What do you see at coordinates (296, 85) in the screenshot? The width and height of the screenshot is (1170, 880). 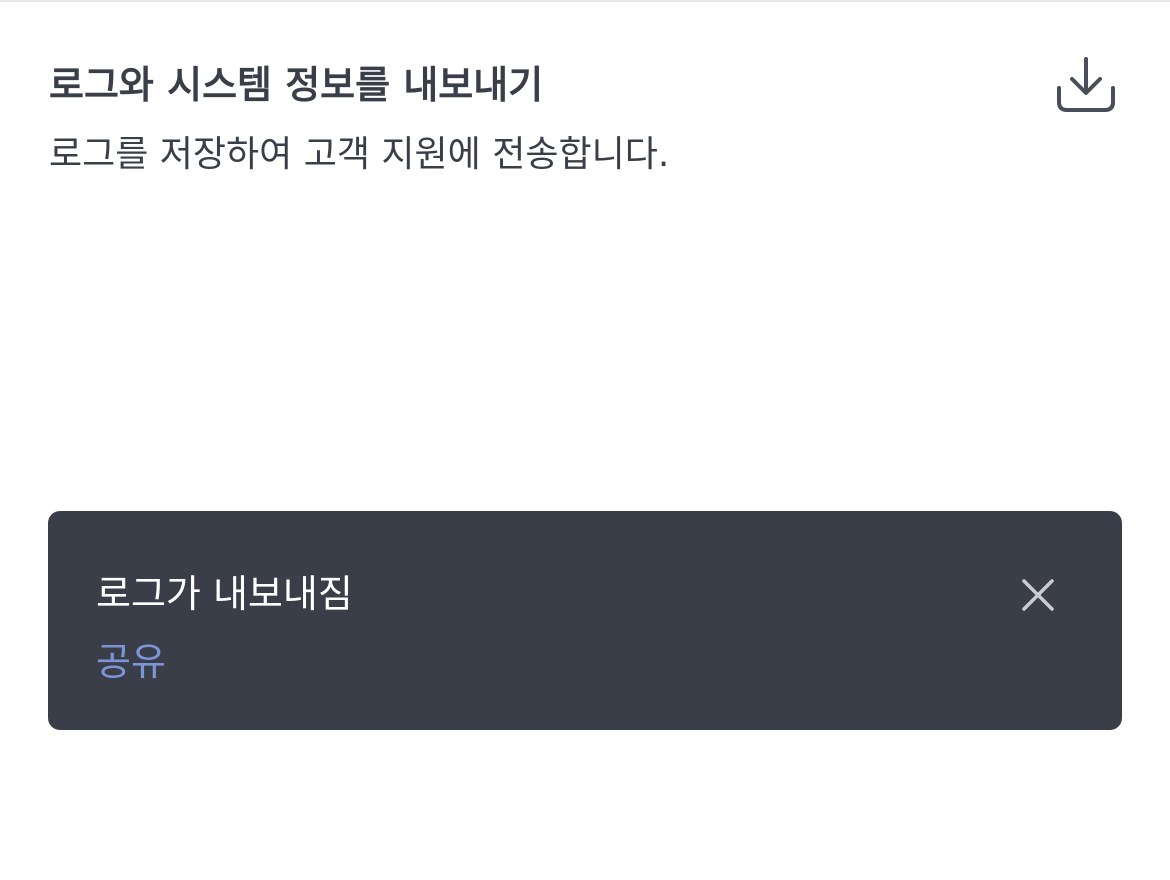 I see `export-logs-title: 로그와 시스템 정보를 내보내기` at bounding box center [296, 85].